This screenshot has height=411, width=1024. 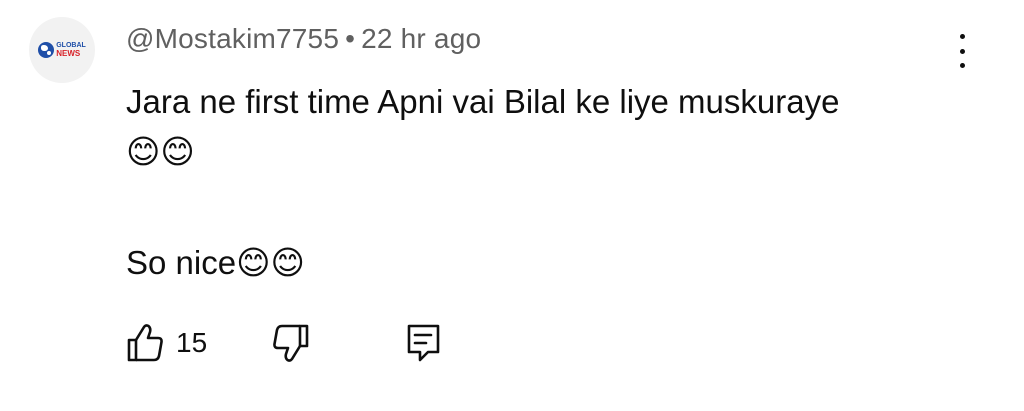 I want to click on like-count: 15, so click(x=192, y=342).